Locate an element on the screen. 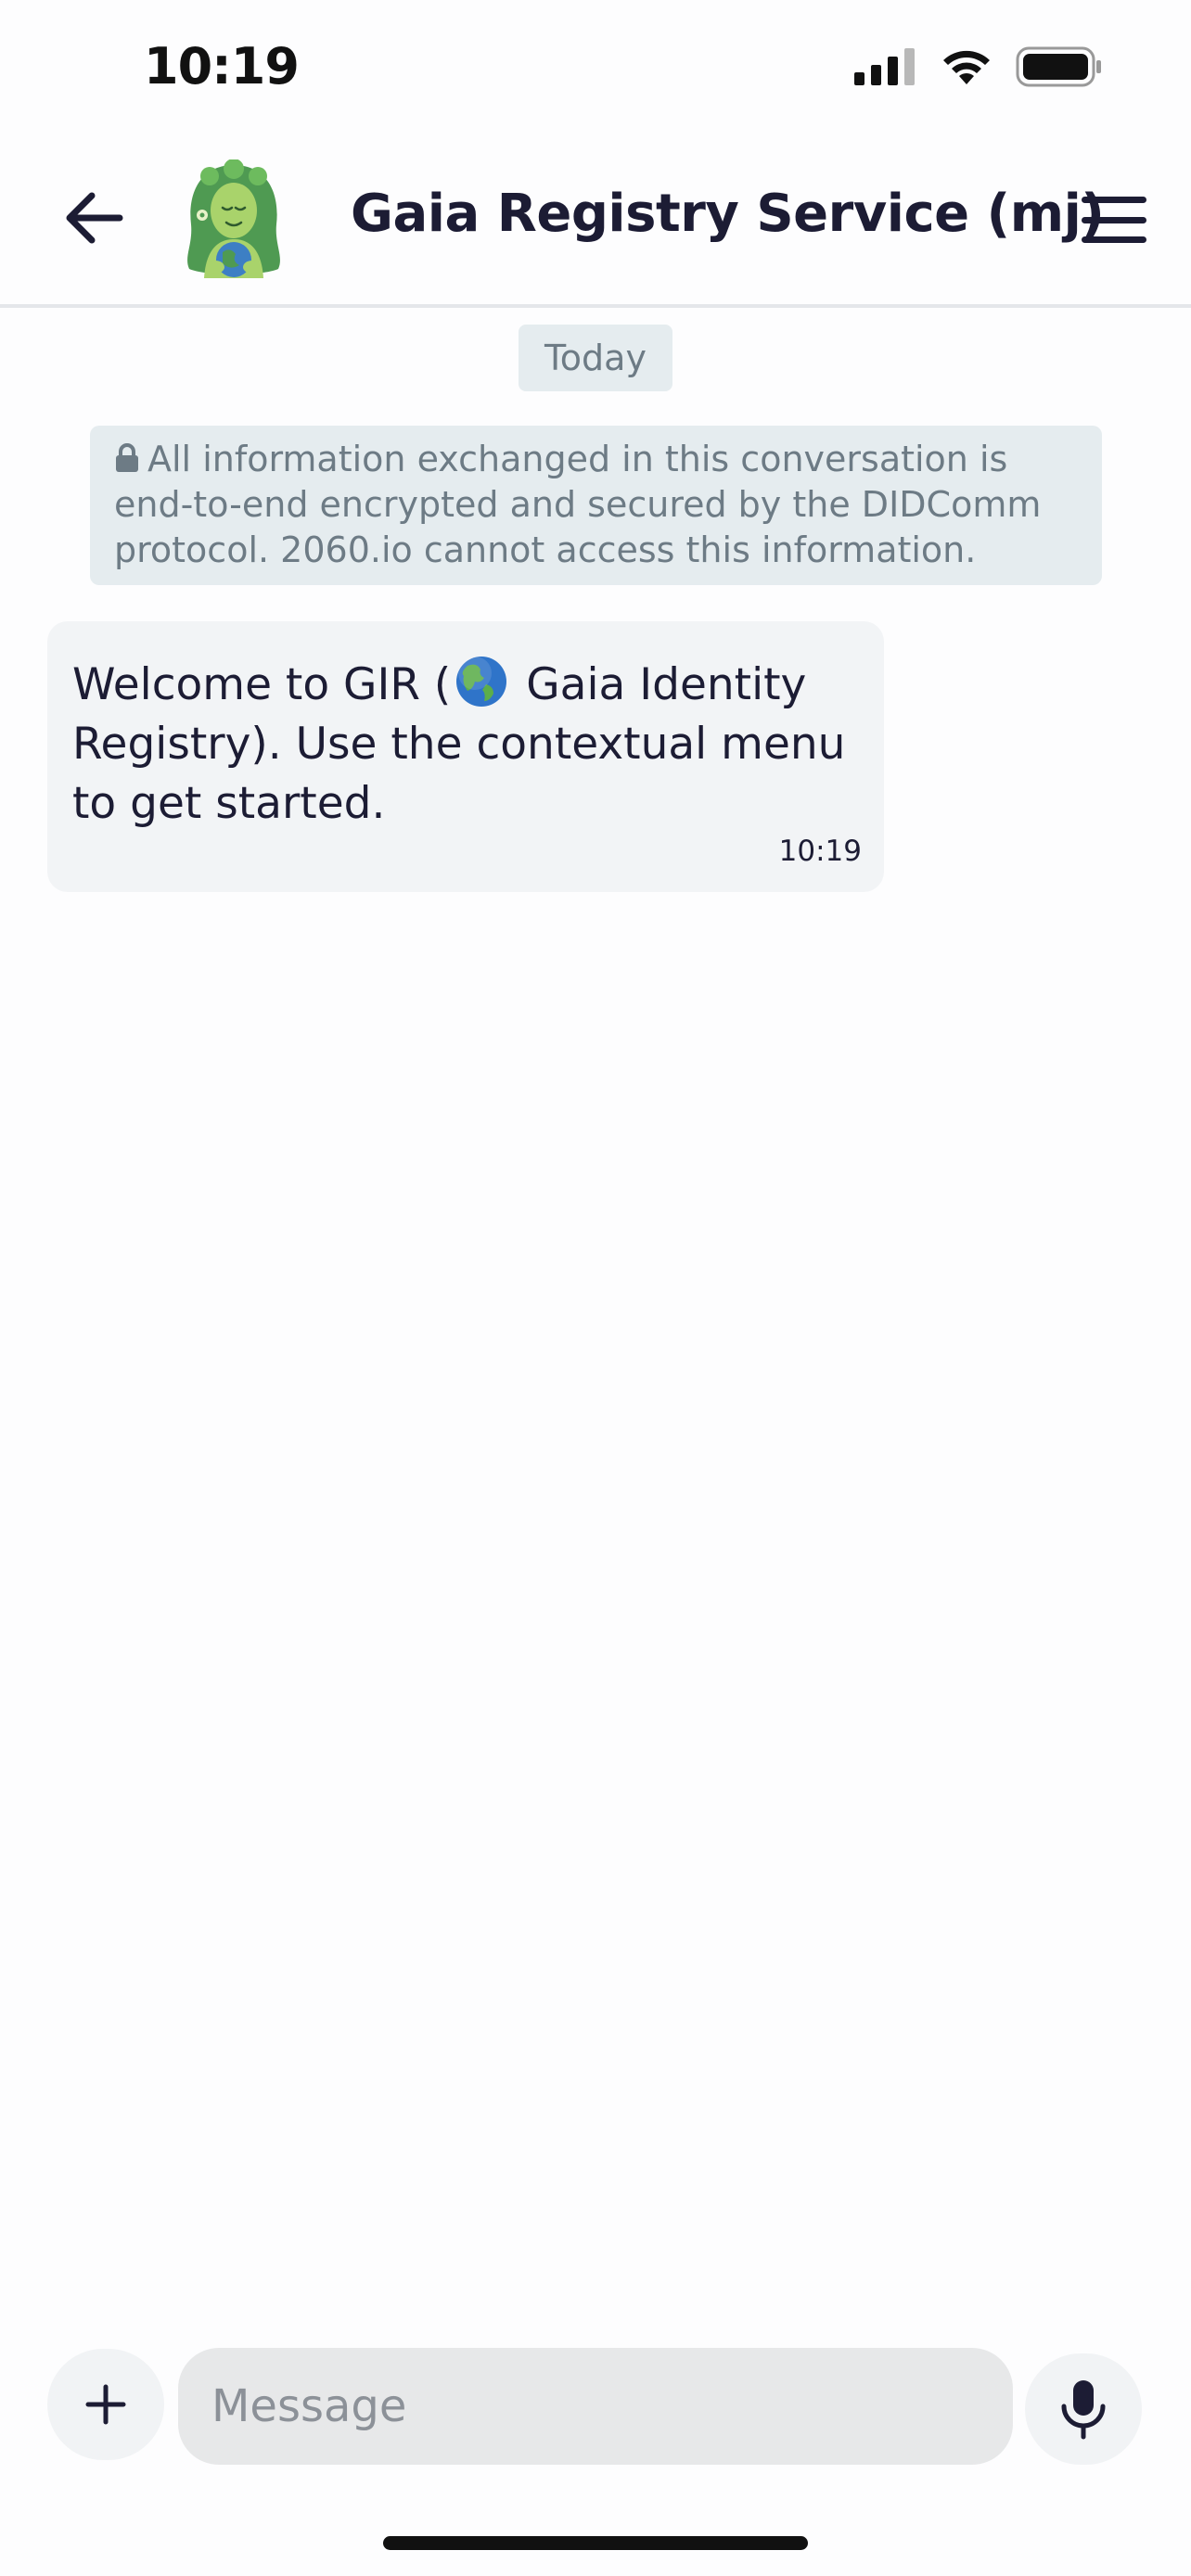  status-time: 10:19 is located at coordinates (222, 66).